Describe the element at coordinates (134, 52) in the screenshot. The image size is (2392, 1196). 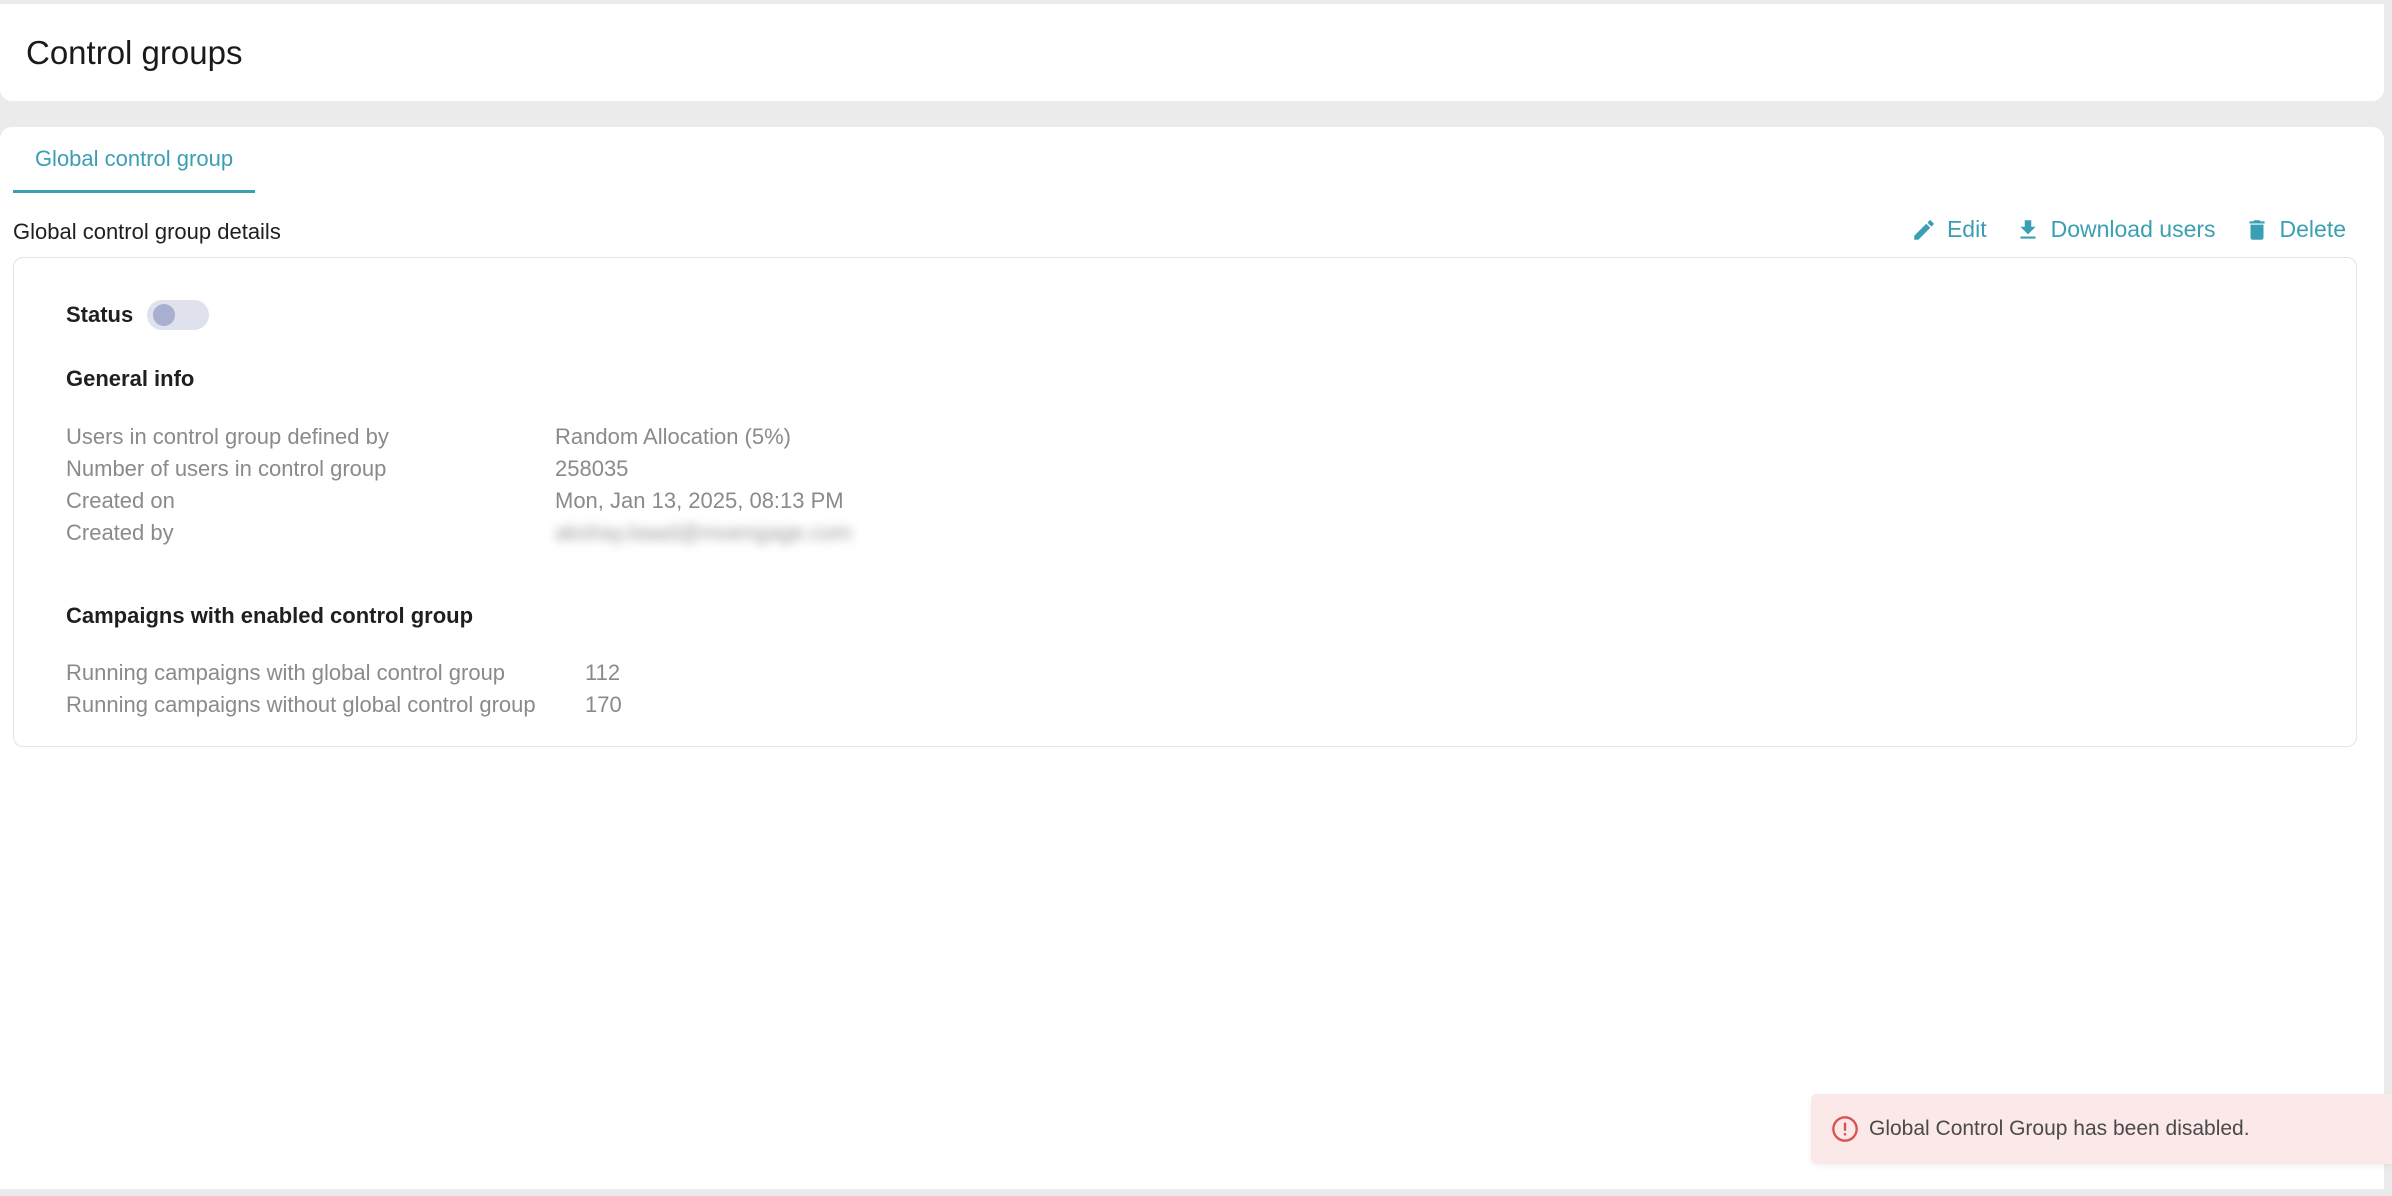
I see `page-title: Control groups` at that location.